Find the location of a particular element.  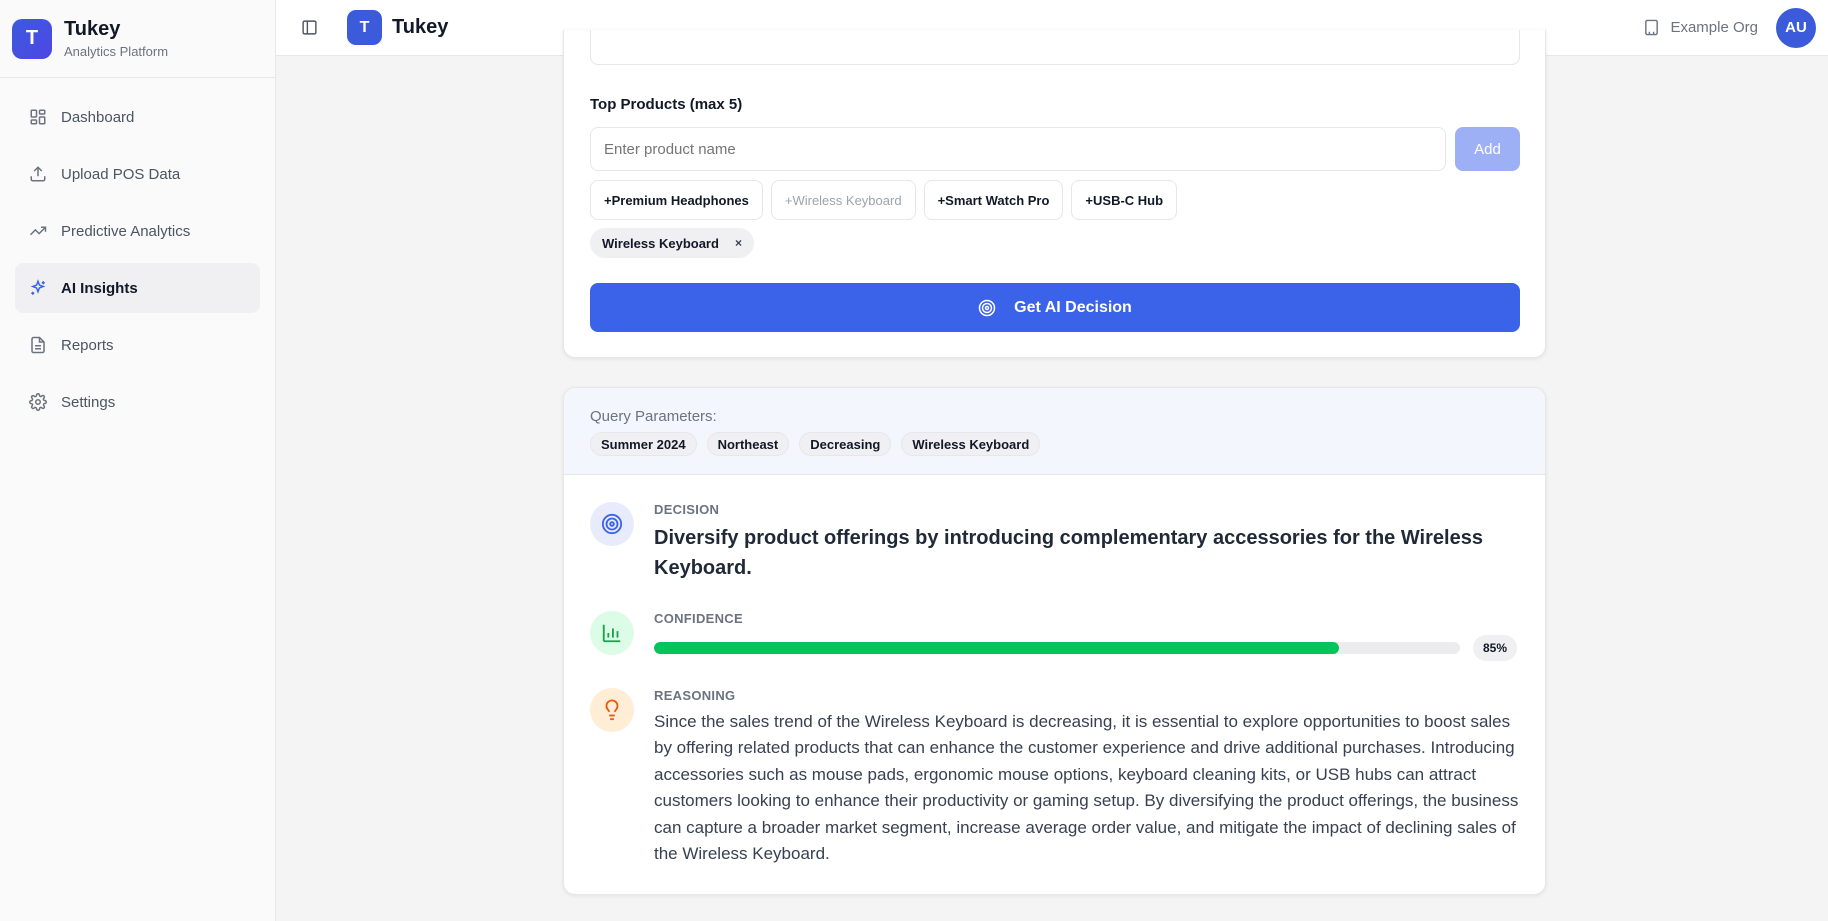

trending-up-icon is located at coordinates (38, 231).